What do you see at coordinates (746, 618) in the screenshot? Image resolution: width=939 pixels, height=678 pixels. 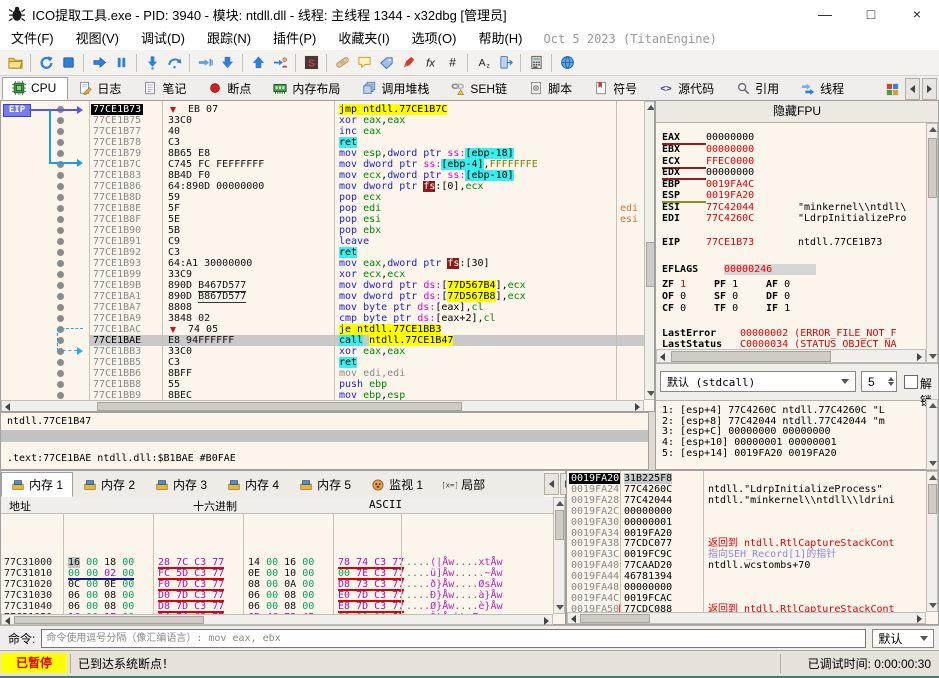 I see `stack-hscrollbar` at bounding box center [746, 618].